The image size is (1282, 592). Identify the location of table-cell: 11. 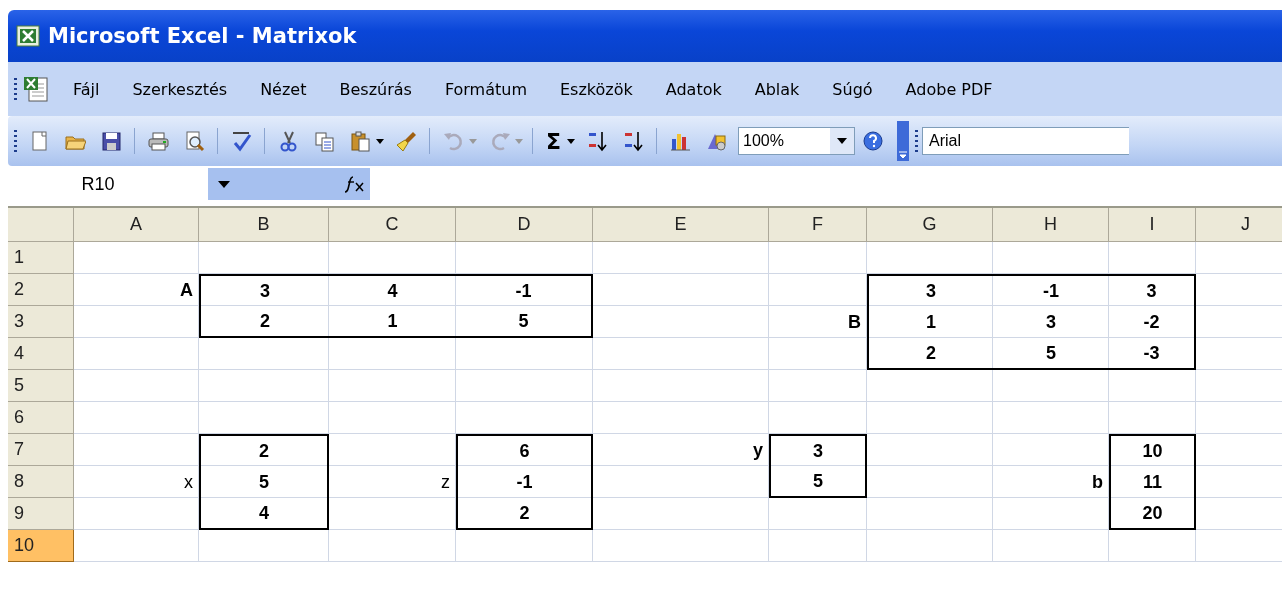
(1152, 482).